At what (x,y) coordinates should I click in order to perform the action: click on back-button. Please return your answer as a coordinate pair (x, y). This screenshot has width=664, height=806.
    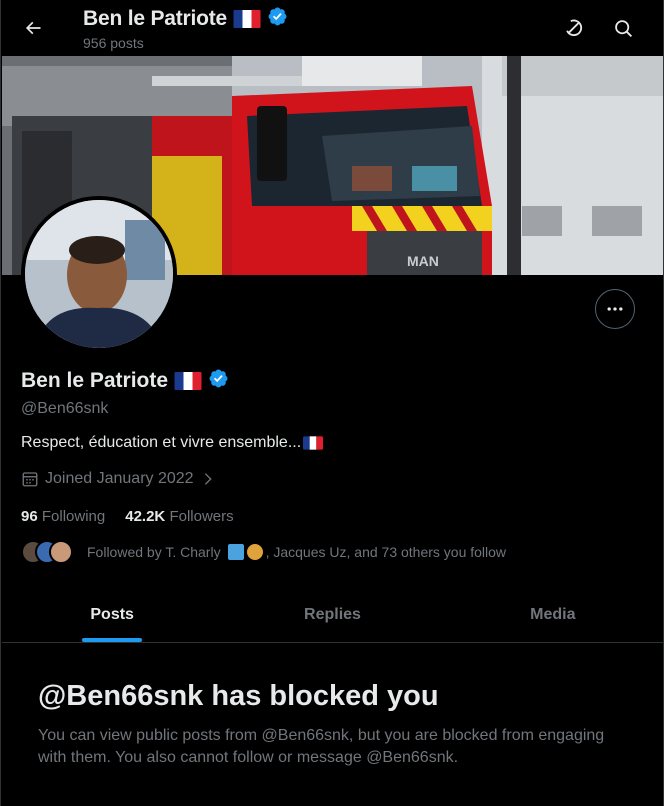
    Looking at the image, I should click on (33, 28).